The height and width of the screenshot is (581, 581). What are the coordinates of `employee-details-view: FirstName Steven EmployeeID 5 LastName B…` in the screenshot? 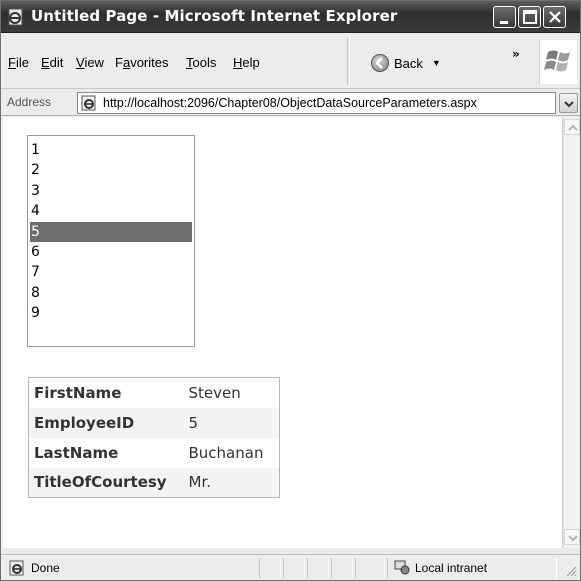 It's located at (154, 437).